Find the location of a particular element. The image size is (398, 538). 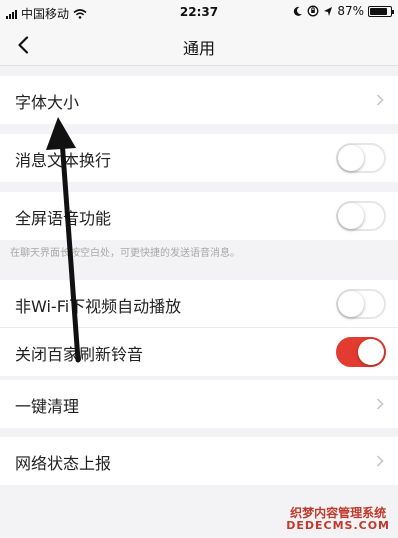

enter-newline-row: 消息文本换行 is located at coordinates (199, 158).